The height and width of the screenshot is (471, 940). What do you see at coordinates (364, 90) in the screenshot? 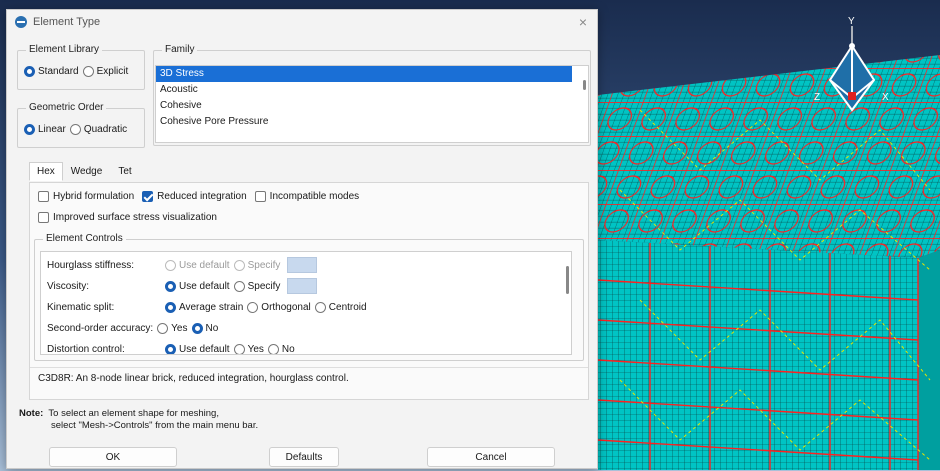
I see `family-item: Acoustic` at bounding box center [364, 90].